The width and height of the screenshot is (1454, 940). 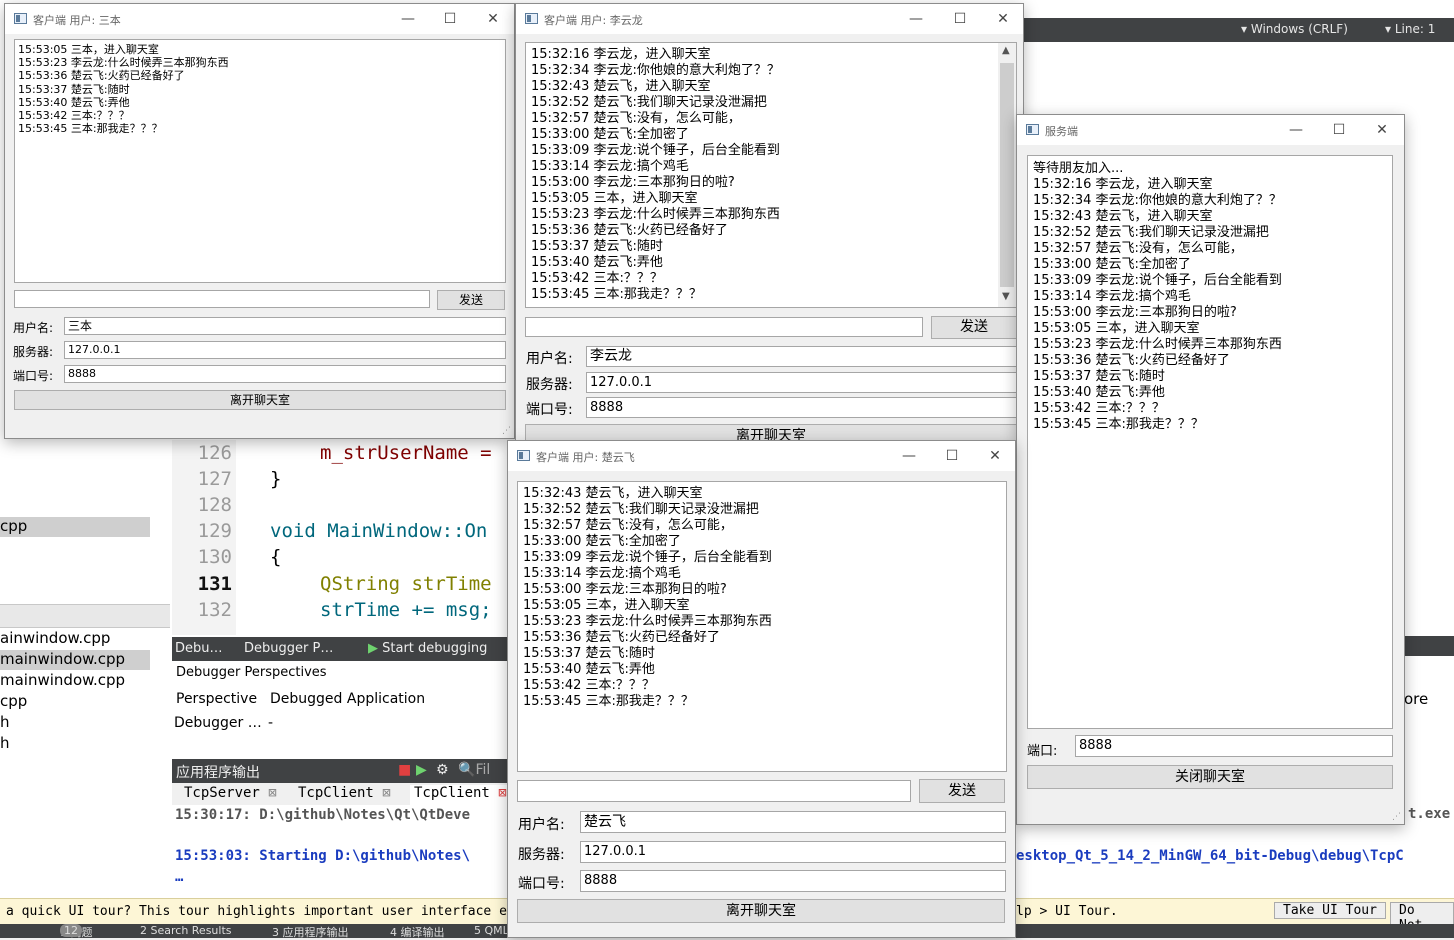 What do you see at coordinates (344, 649) in the screenshot?
I see `debugger-toolbar: Debu… Debugger P… ▶ Start debugging` at bounding box center [344, 649].